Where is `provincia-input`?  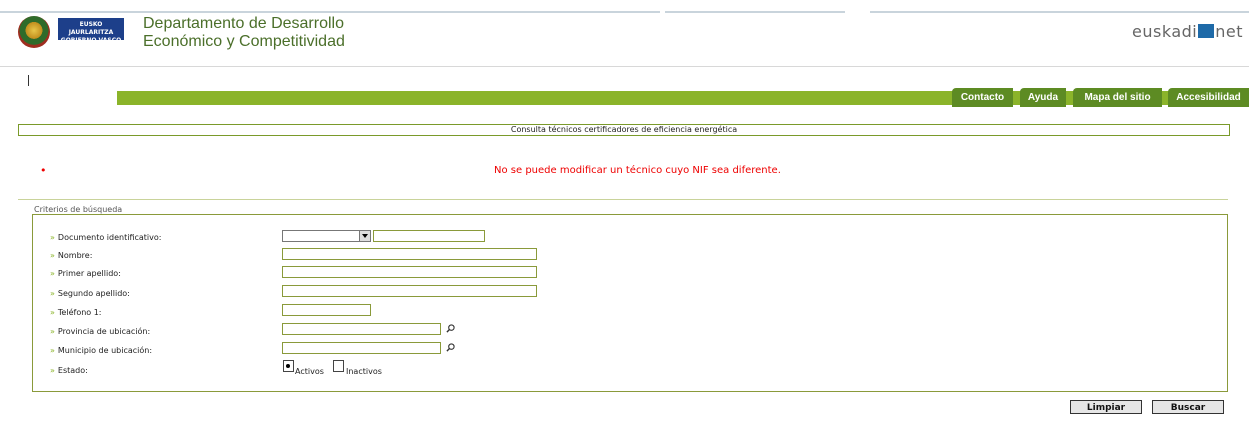
provincia-input is located at coordinates (361, 329).